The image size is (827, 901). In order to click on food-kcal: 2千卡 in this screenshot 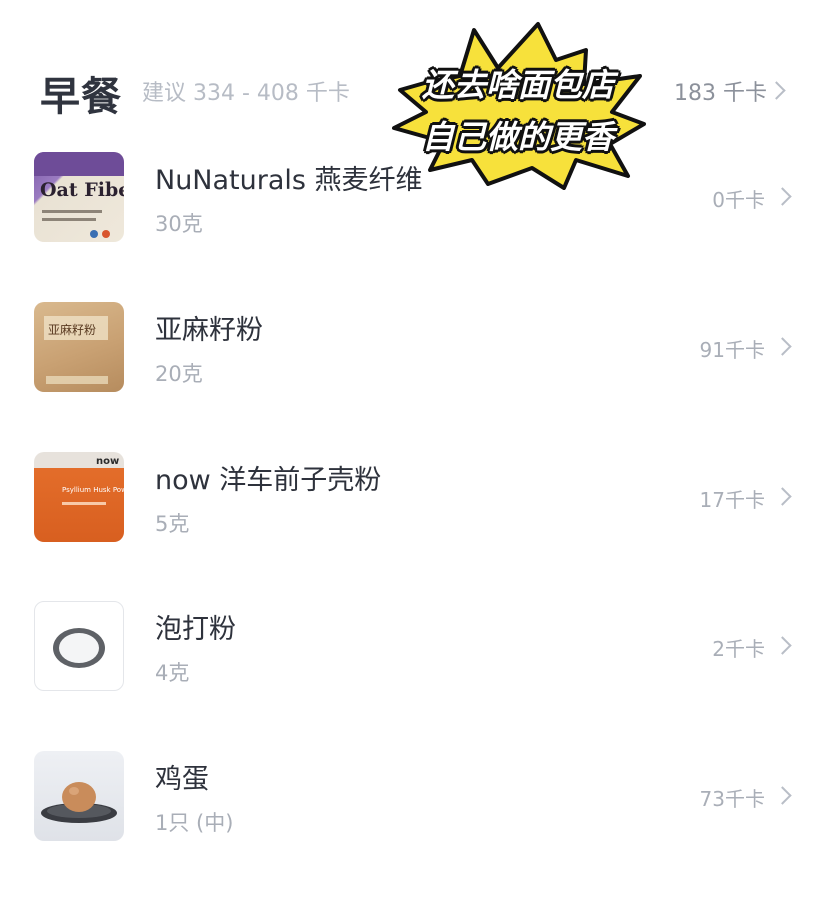, I will do `click(738, 649)`.